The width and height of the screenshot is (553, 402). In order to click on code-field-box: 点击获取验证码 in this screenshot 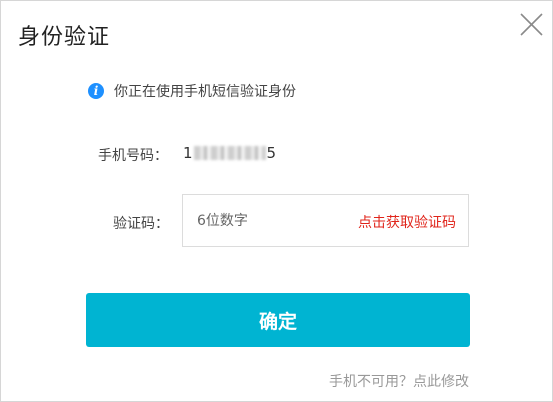, I will do `click(325, 220)`.